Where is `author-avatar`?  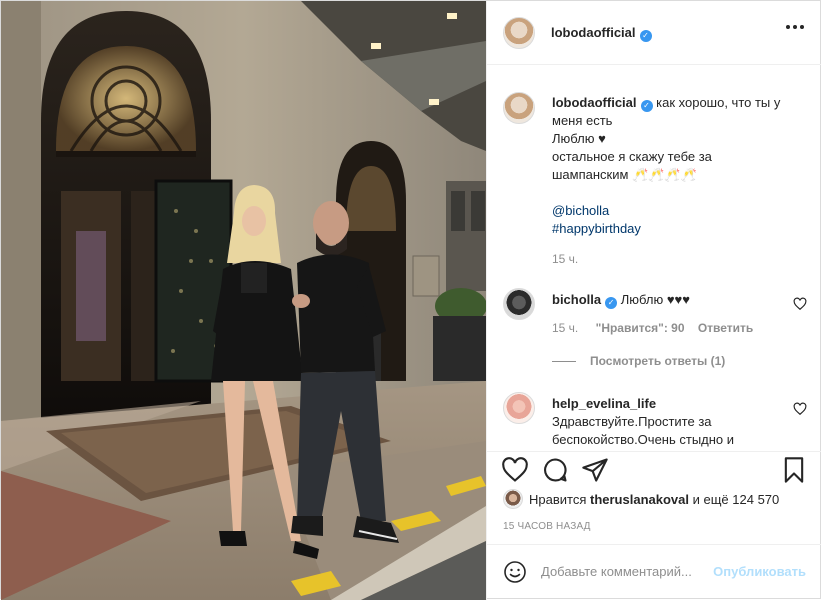 author-avatar is located at coordinates (519, 33).